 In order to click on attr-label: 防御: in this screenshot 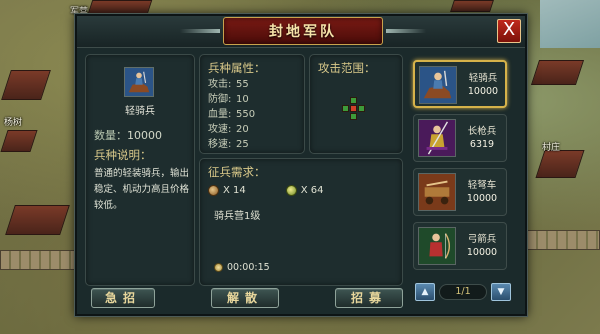, I will do `click(220, 99)`.